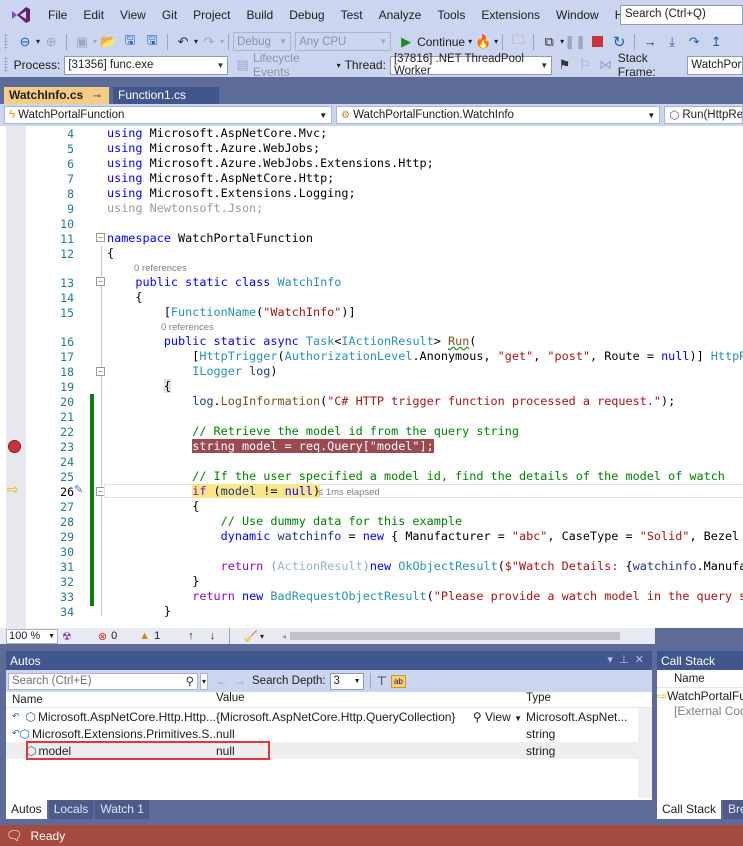 This screenshot has height=846, width=743. What do you see at coordinates (496, 41) in the screenshot?
I see `hot-reload-dropdown-icon: ▾` at bounding box center [496, 41].